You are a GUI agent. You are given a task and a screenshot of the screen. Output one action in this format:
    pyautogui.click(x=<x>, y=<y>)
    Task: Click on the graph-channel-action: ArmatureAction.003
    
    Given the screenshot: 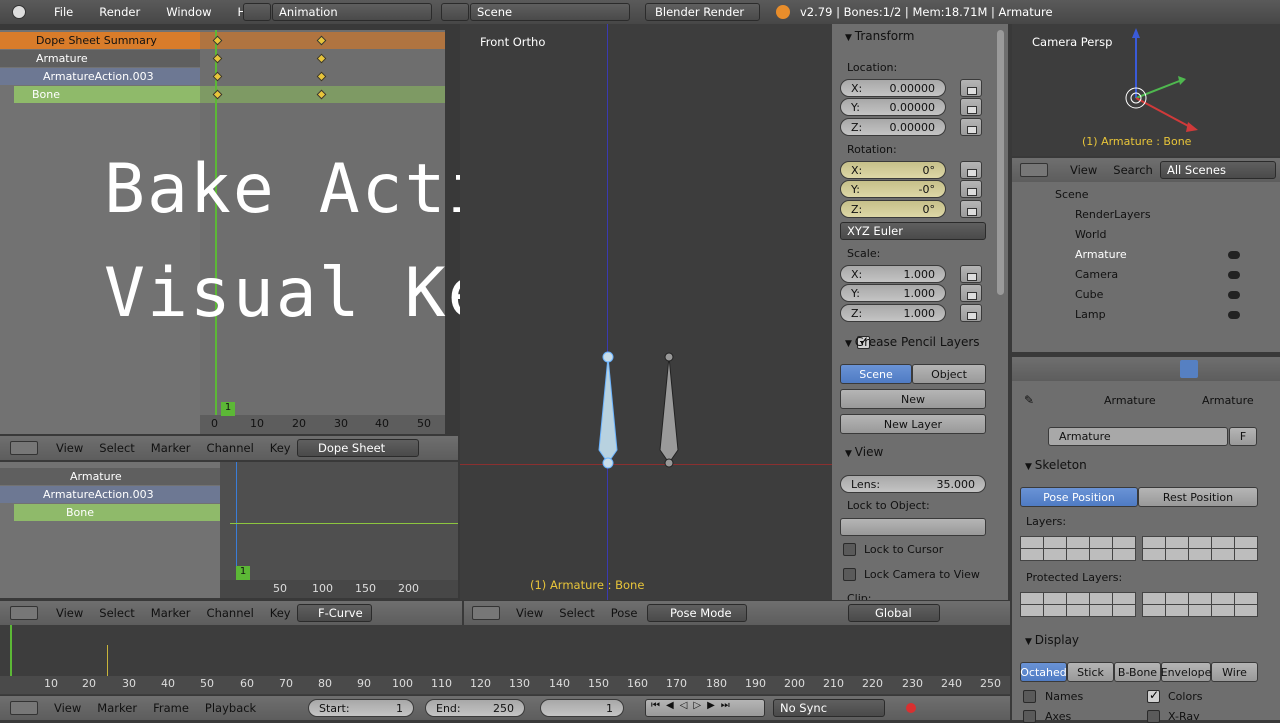 What is the action you would take?
    pyautogui.click(x=110, y=494)
    